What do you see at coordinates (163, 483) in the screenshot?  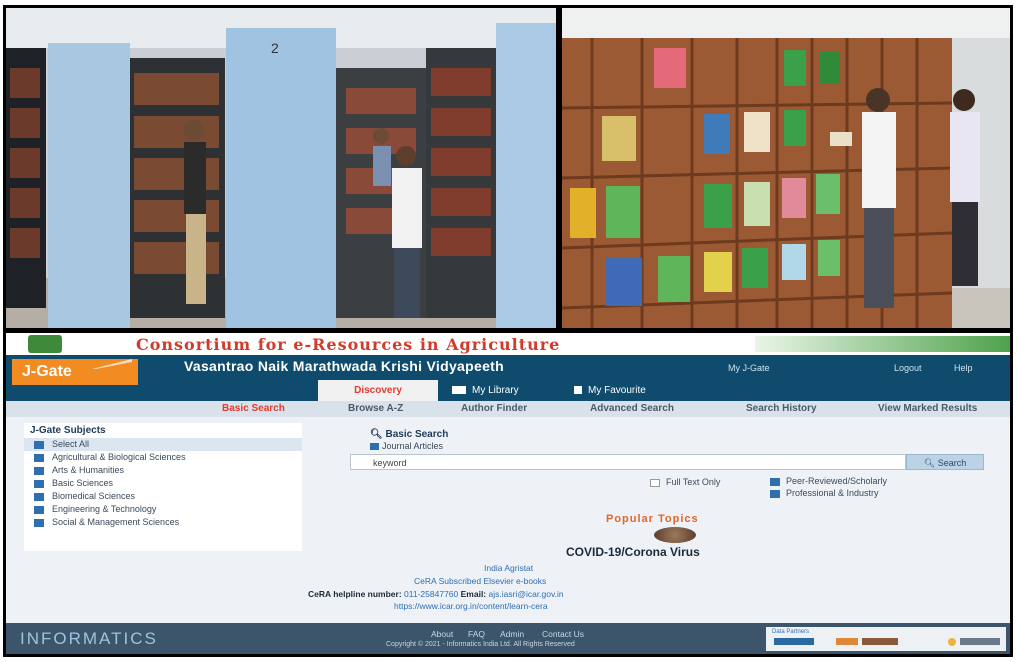 I see `subject-item: Basic Sciences` at bounding box center [163, 483].